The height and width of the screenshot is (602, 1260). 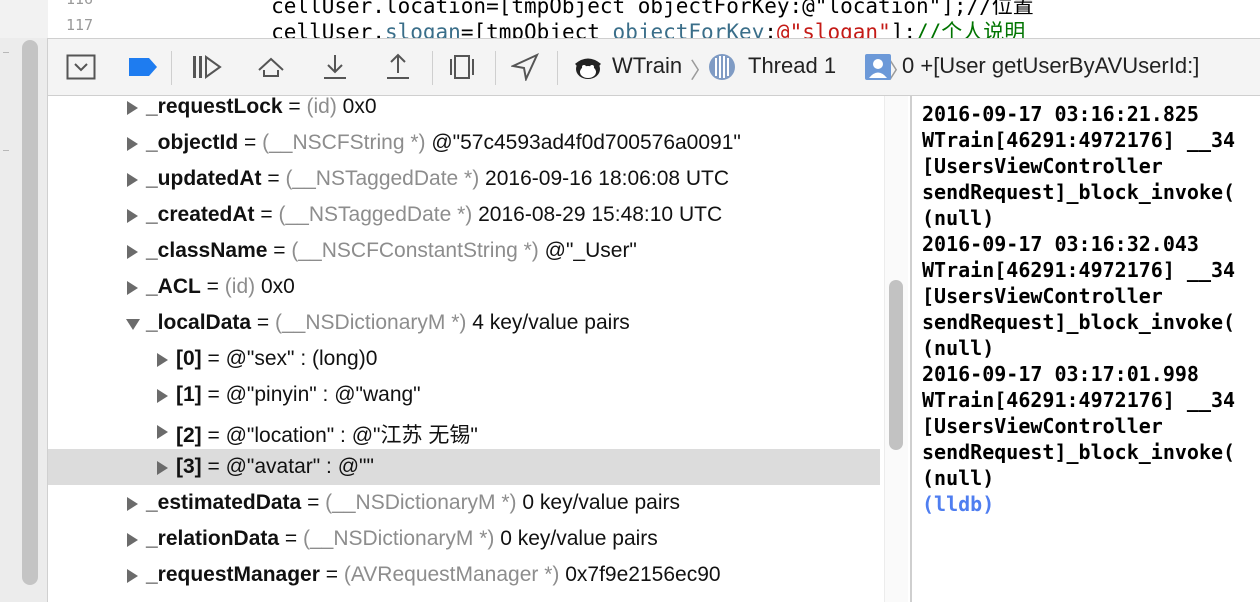 What do you see at coordinates (464, 110) in the screenshot?
I see `variable-row: _requestLock = (id) 0x0` at bounding box center [464, 110].